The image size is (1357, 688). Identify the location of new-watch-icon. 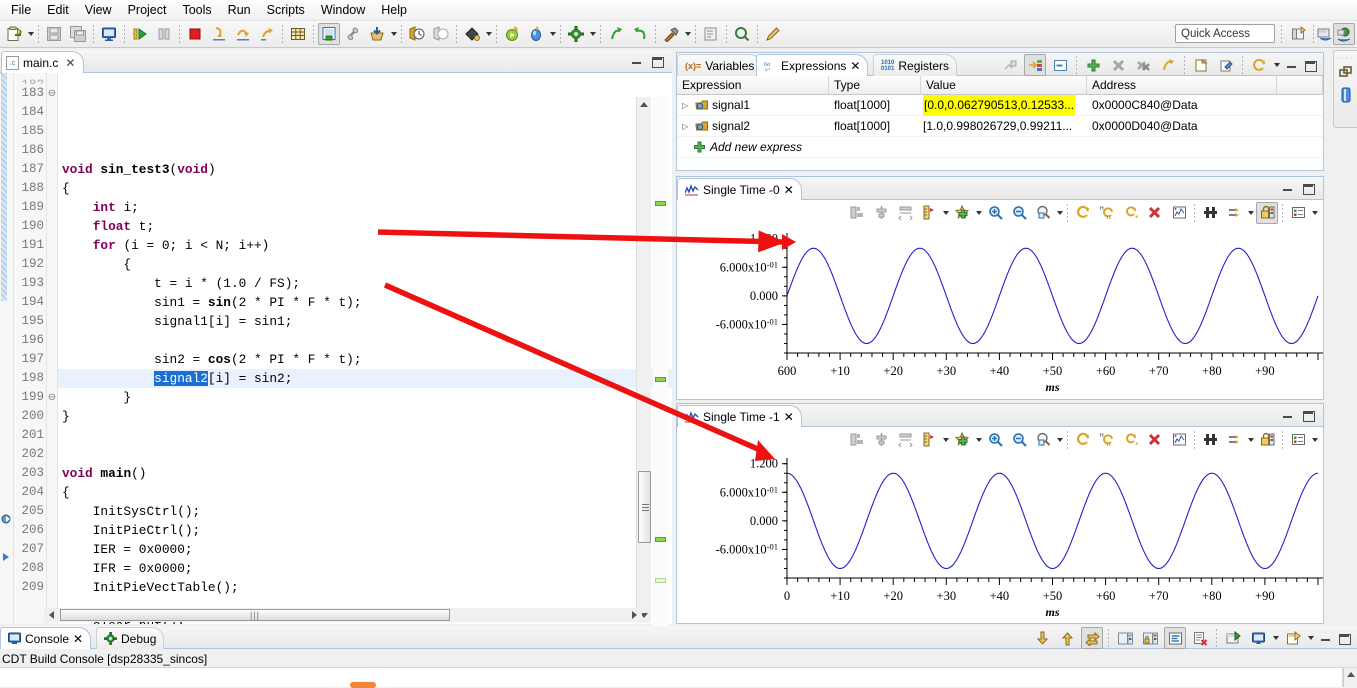
(1201, 65).